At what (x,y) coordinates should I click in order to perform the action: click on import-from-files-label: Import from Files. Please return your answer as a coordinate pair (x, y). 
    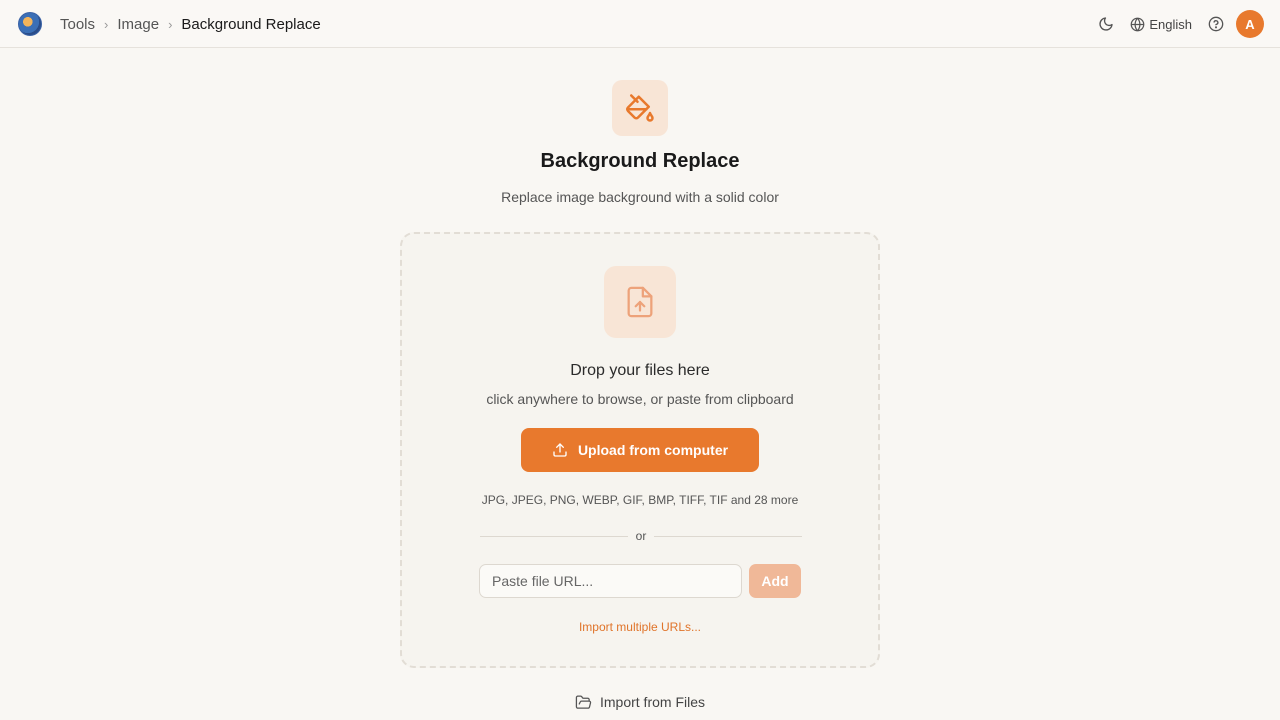
    Looking at the image, I should click on (652, 702).